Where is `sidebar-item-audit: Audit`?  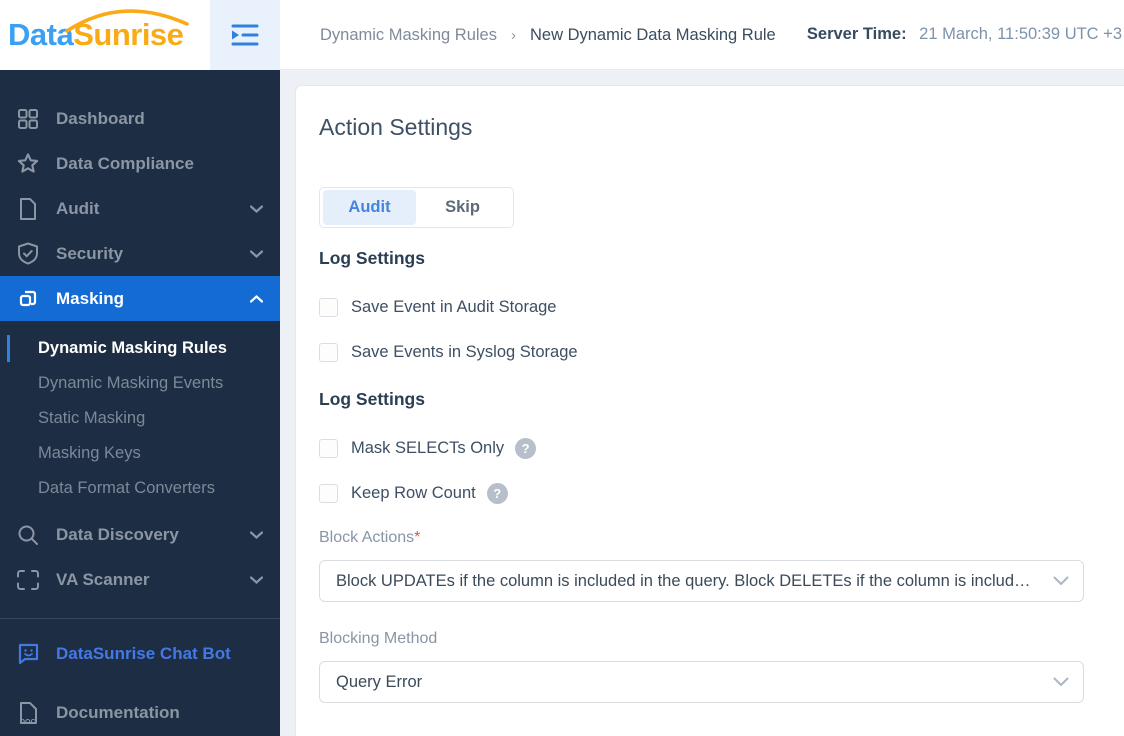
sidebar-item-audit: Audit is located at coordinates (140, 208).